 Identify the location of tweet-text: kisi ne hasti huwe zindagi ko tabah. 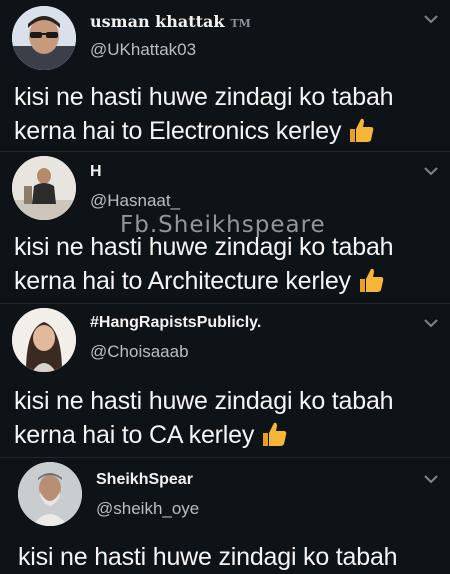
(228, 557).